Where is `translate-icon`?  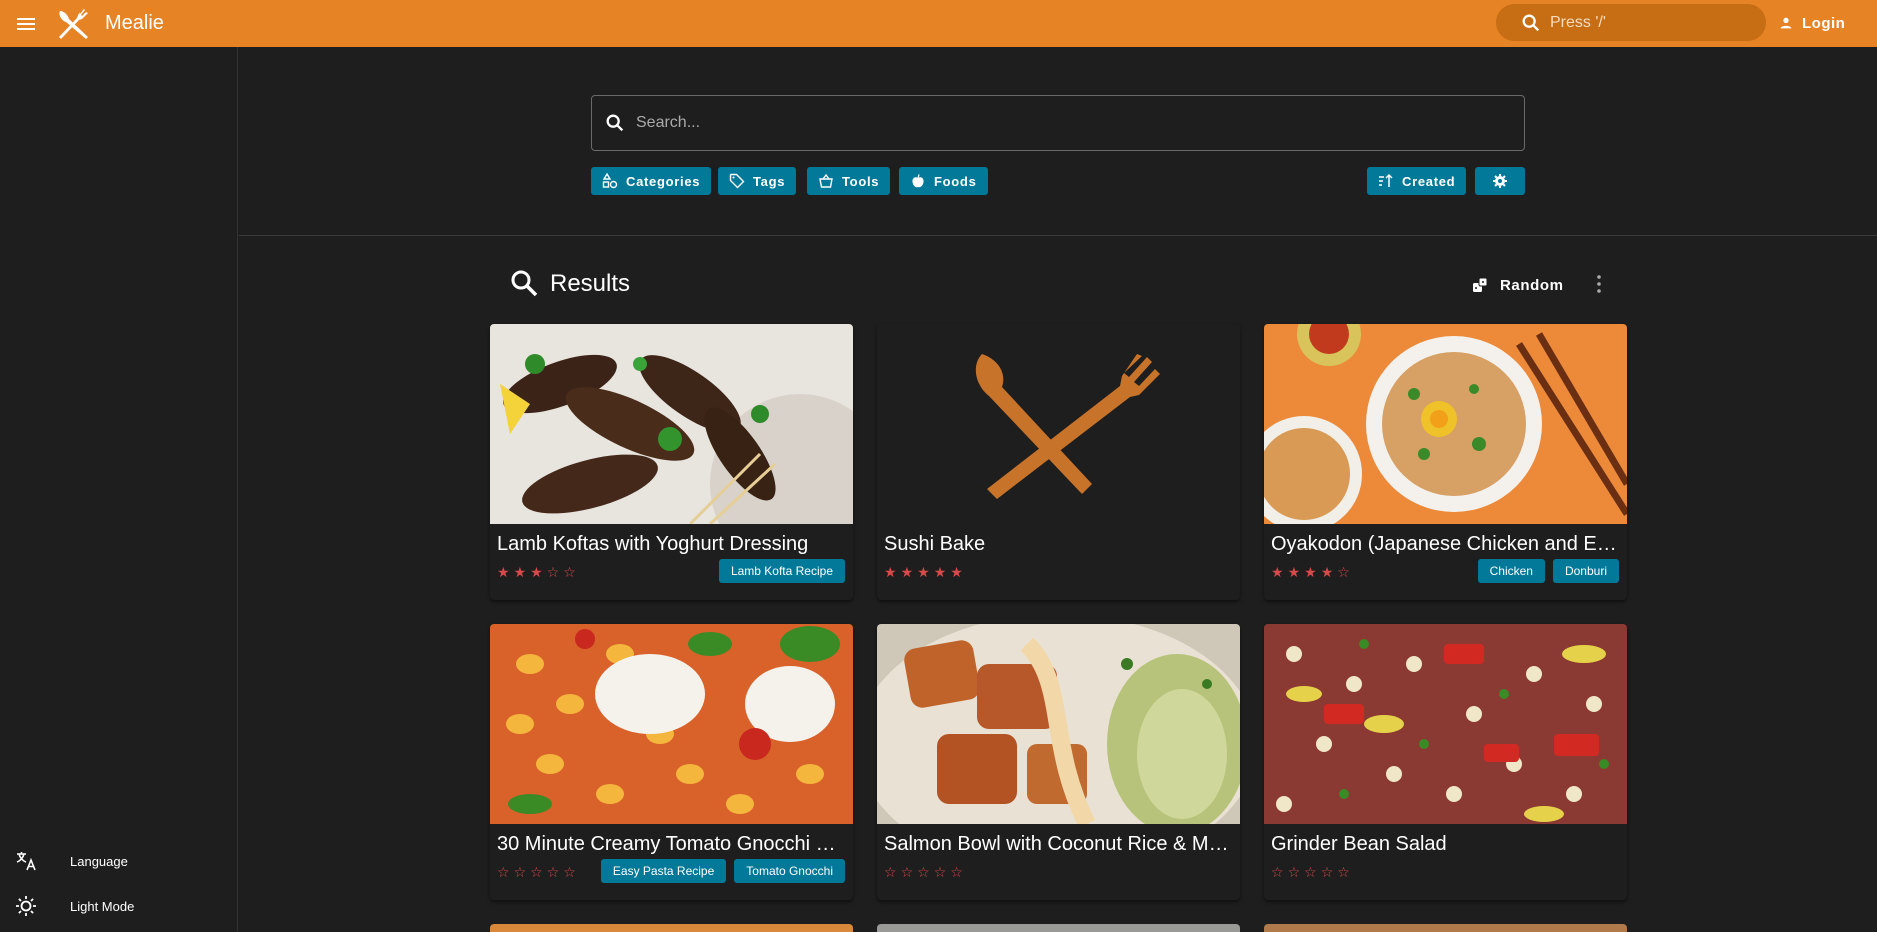 translate-icon is located at coordinates (26, 861).